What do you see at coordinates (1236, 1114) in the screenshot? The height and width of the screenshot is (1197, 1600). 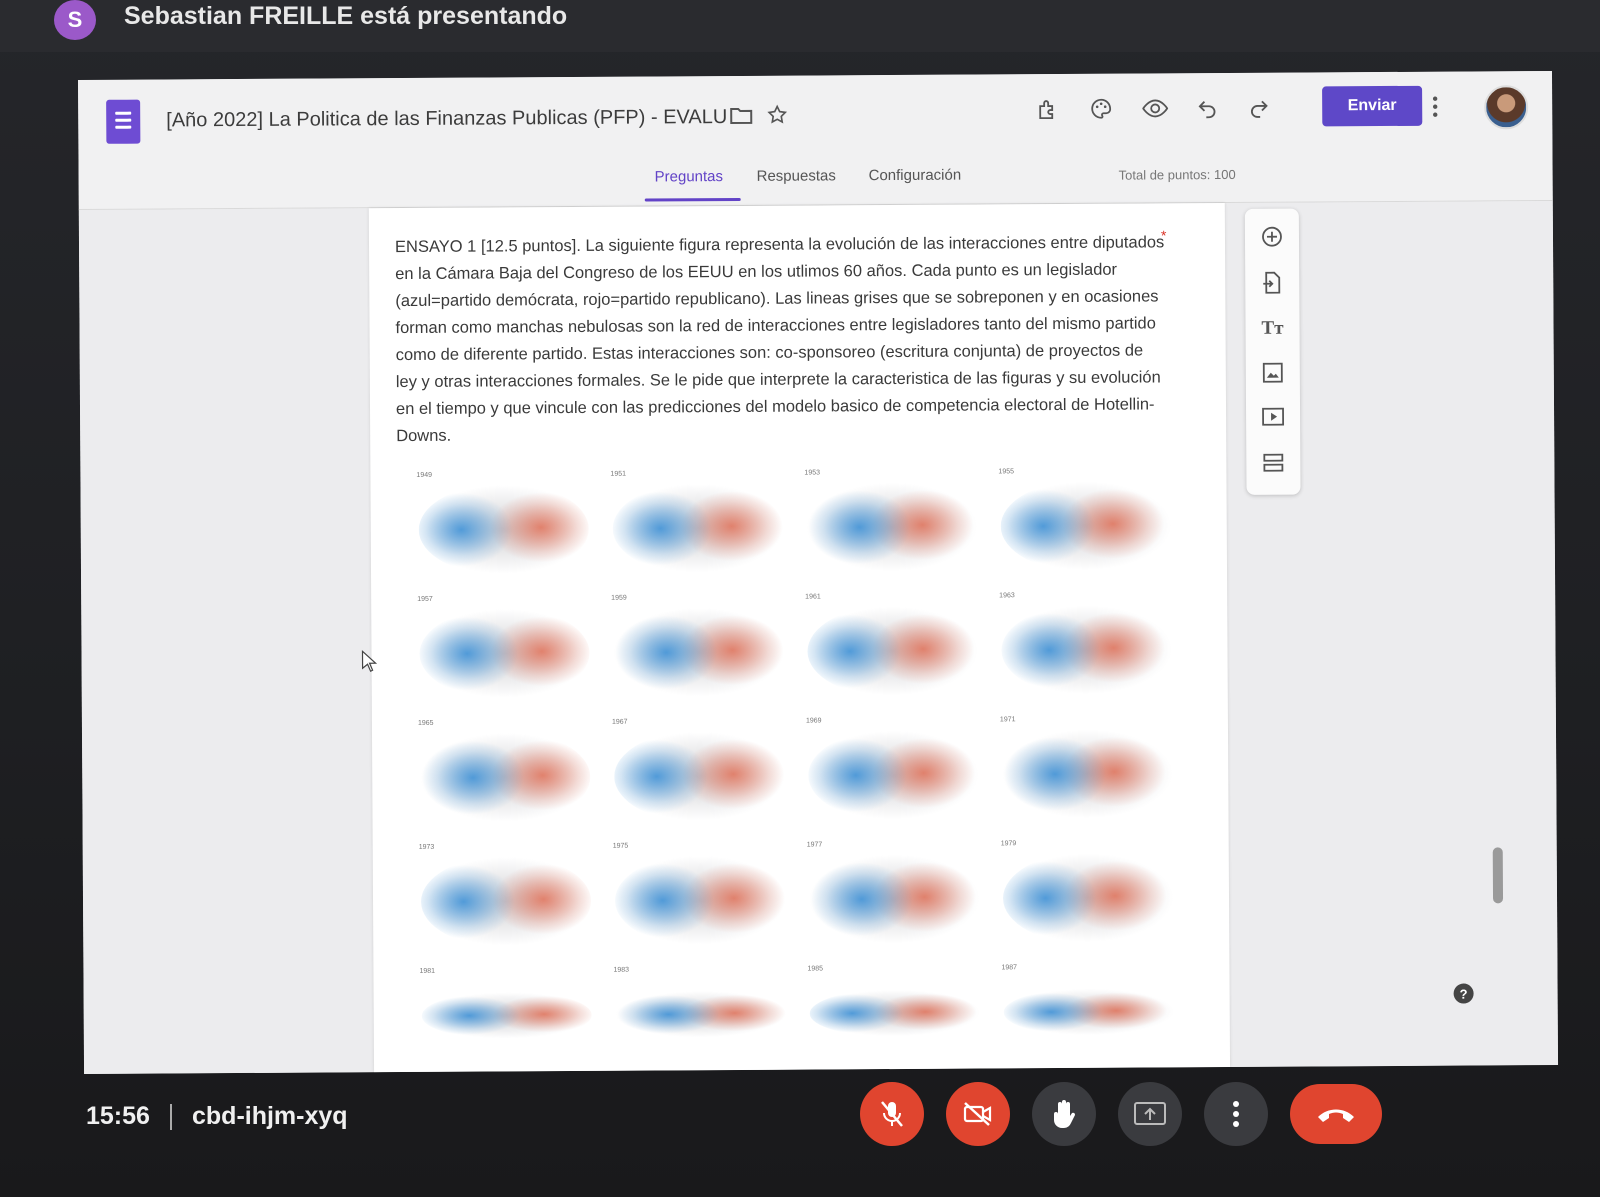 I see `more-options-icon` at bounding box center [1236, 1114].